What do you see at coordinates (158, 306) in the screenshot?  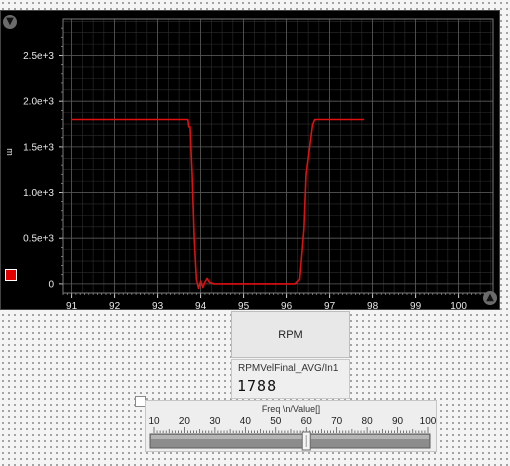 I see `x-tick-label: 93` at bounding box center [158, 306].